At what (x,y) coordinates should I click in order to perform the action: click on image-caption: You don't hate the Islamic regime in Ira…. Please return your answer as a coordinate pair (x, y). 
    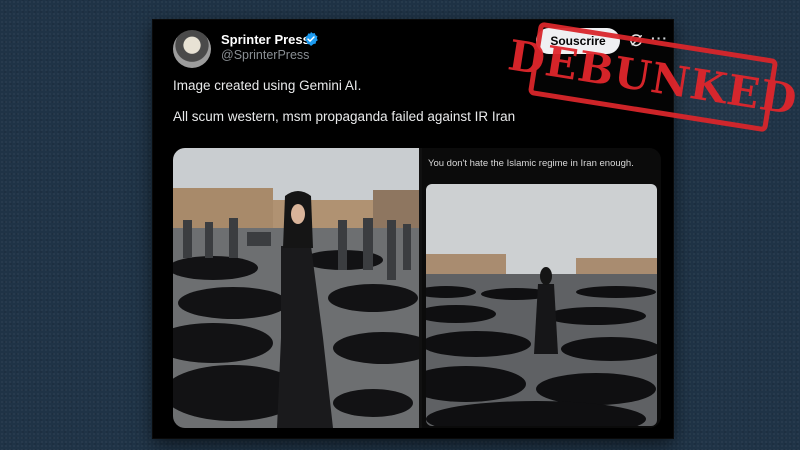
    Looking at the image, I should click on (531, 163).